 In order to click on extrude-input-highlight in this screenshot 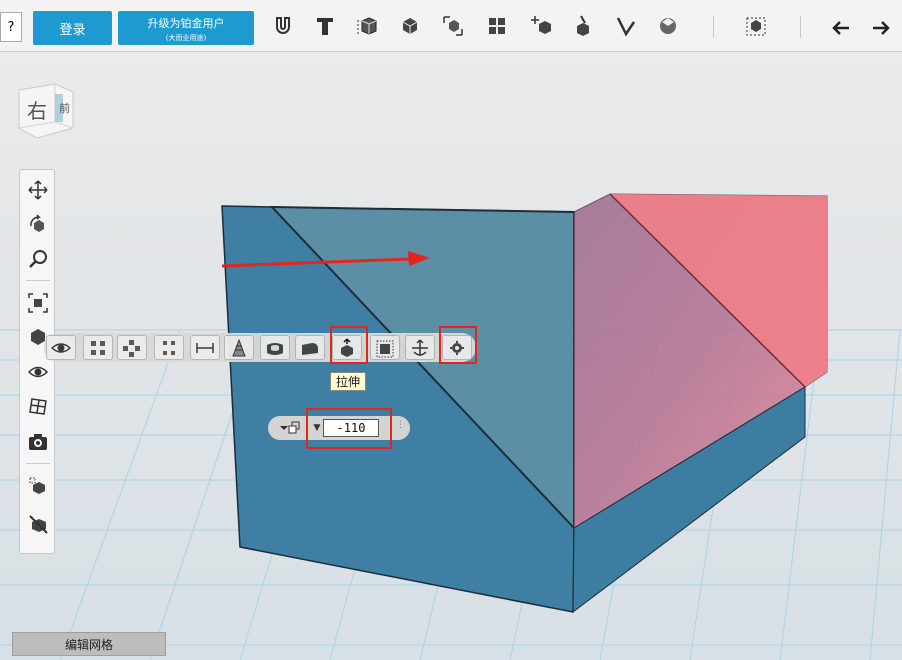, I will do `click(349, 428)`.